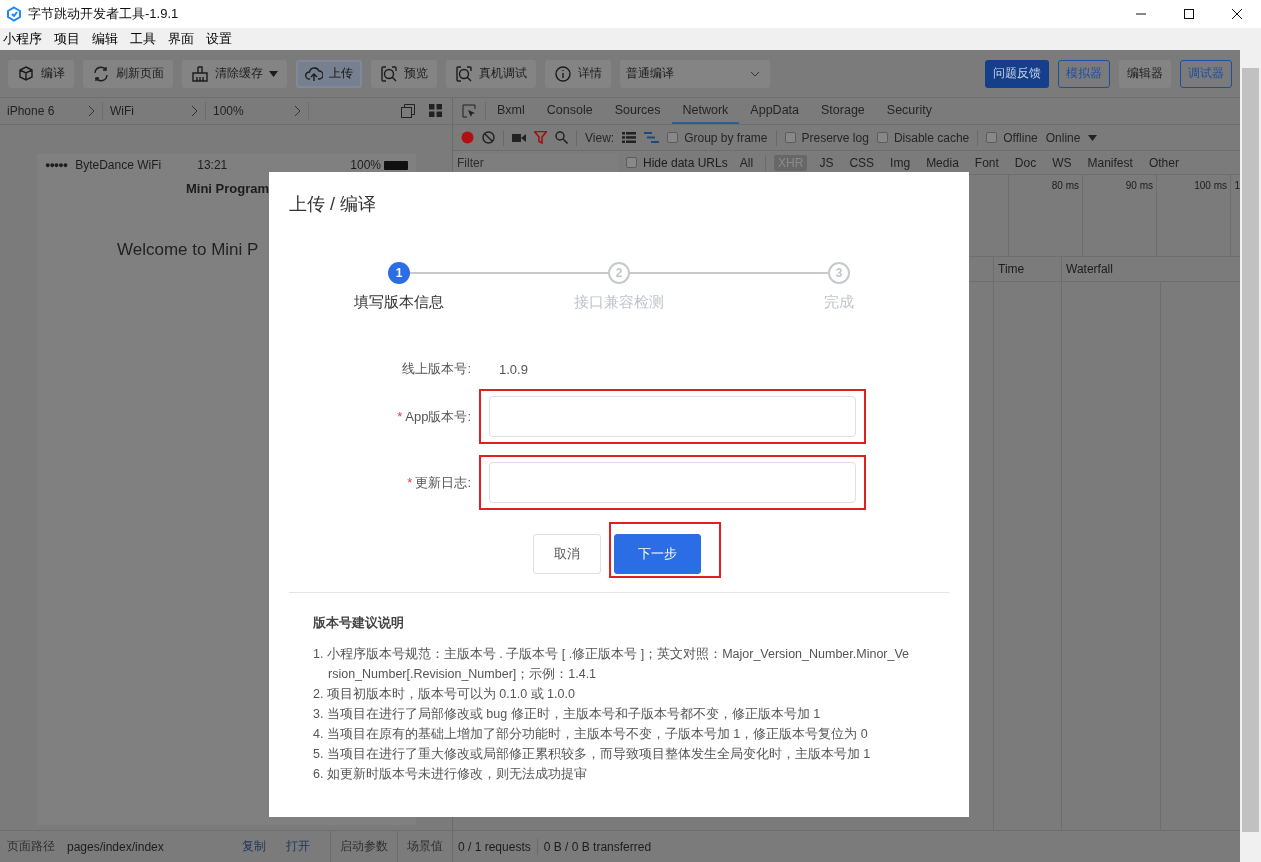 Image resolution: width=1261 pixels, height=862 pixels. I want to click on preview-icon, so click(389, 73).